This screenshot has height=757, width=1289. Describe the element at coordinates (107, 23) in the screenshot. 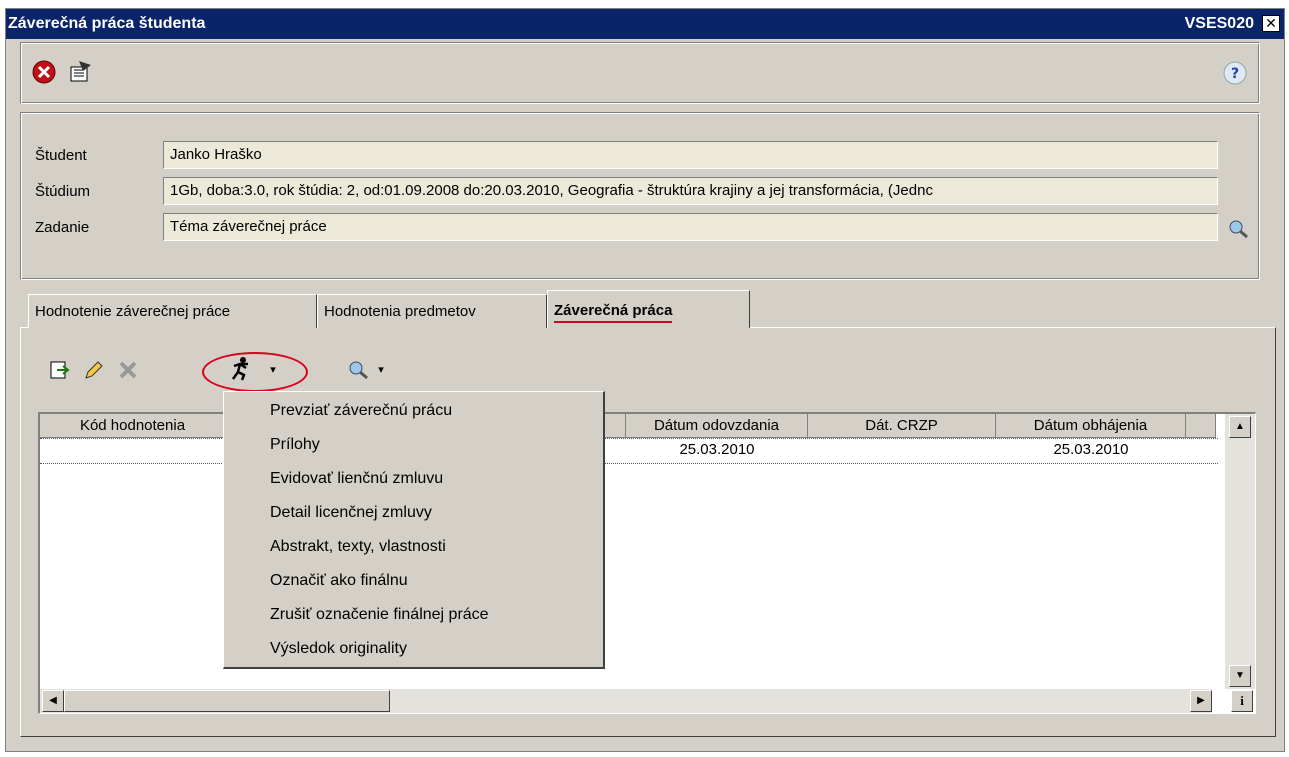

I see `window-title: Záverečná práca študenta` at that location.